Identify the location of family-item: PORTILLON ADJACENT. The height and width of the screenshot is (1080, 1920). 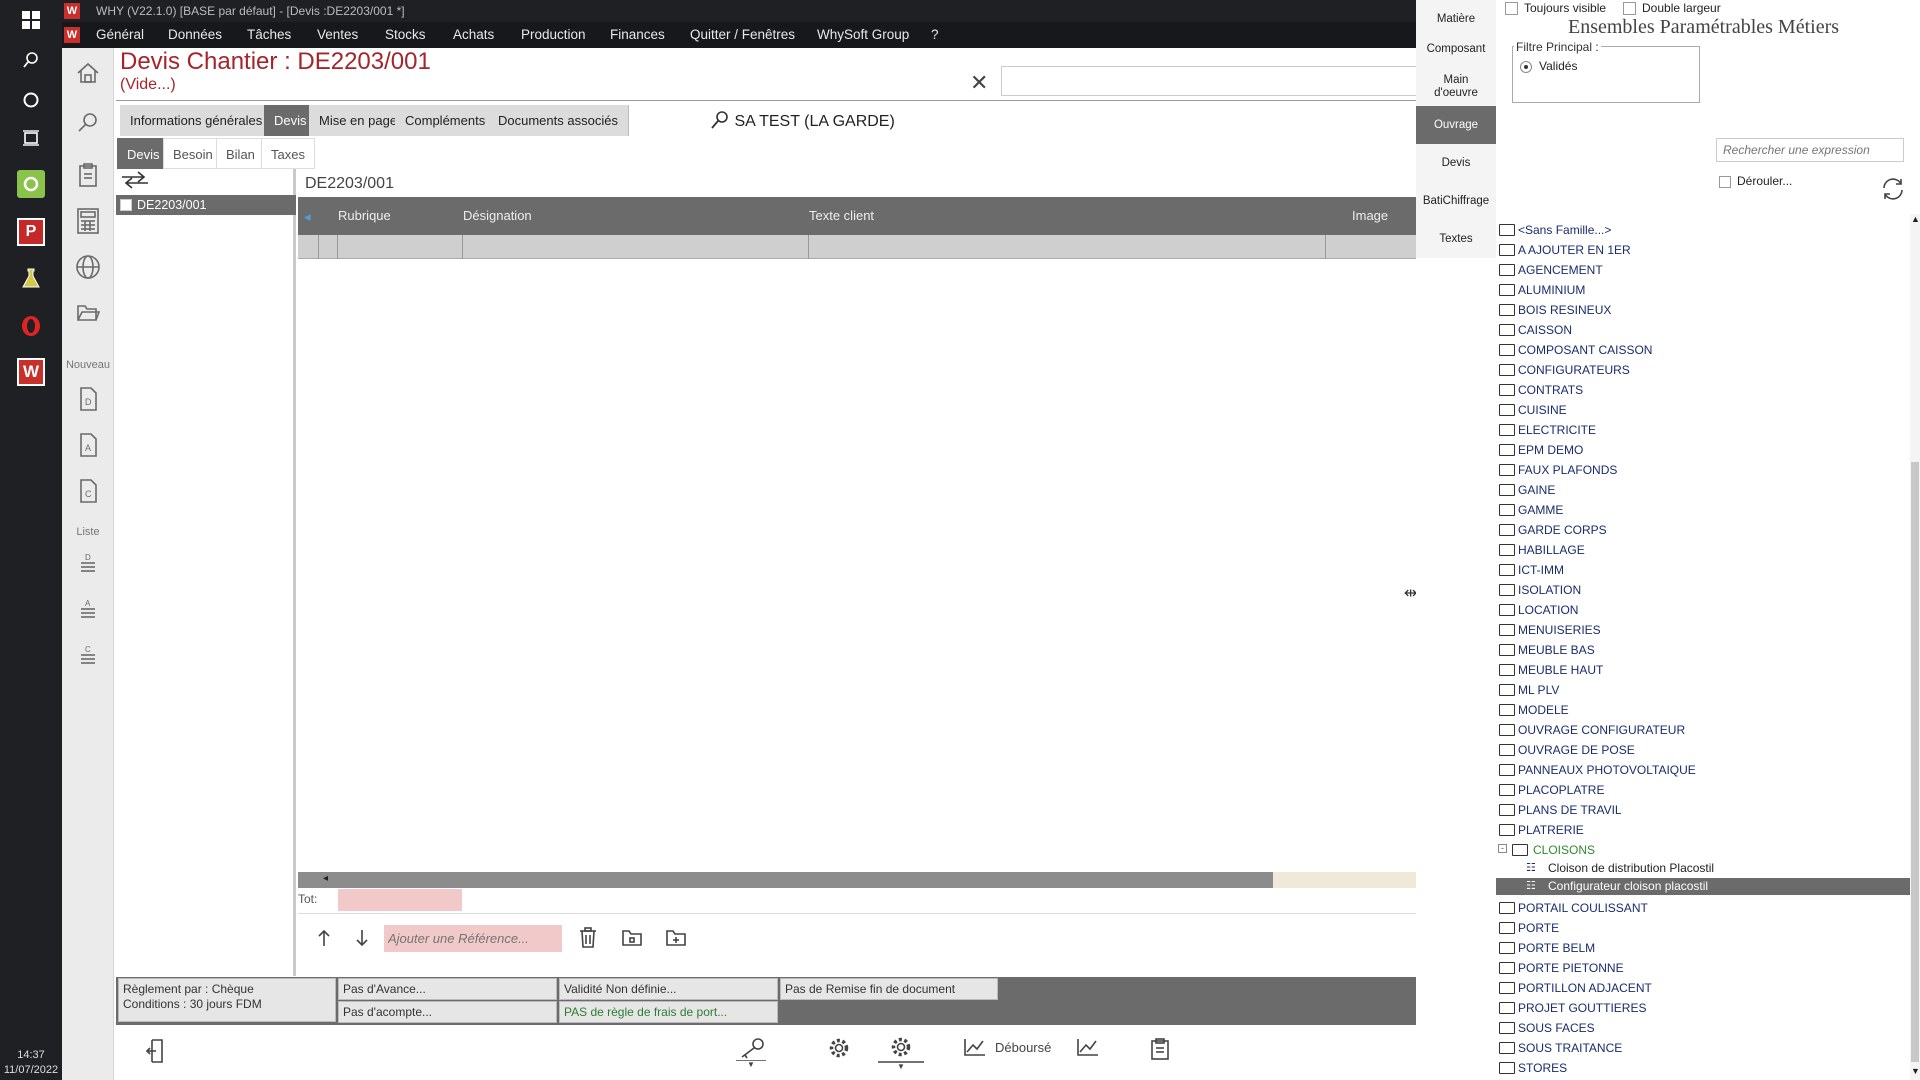
(1703, 988).